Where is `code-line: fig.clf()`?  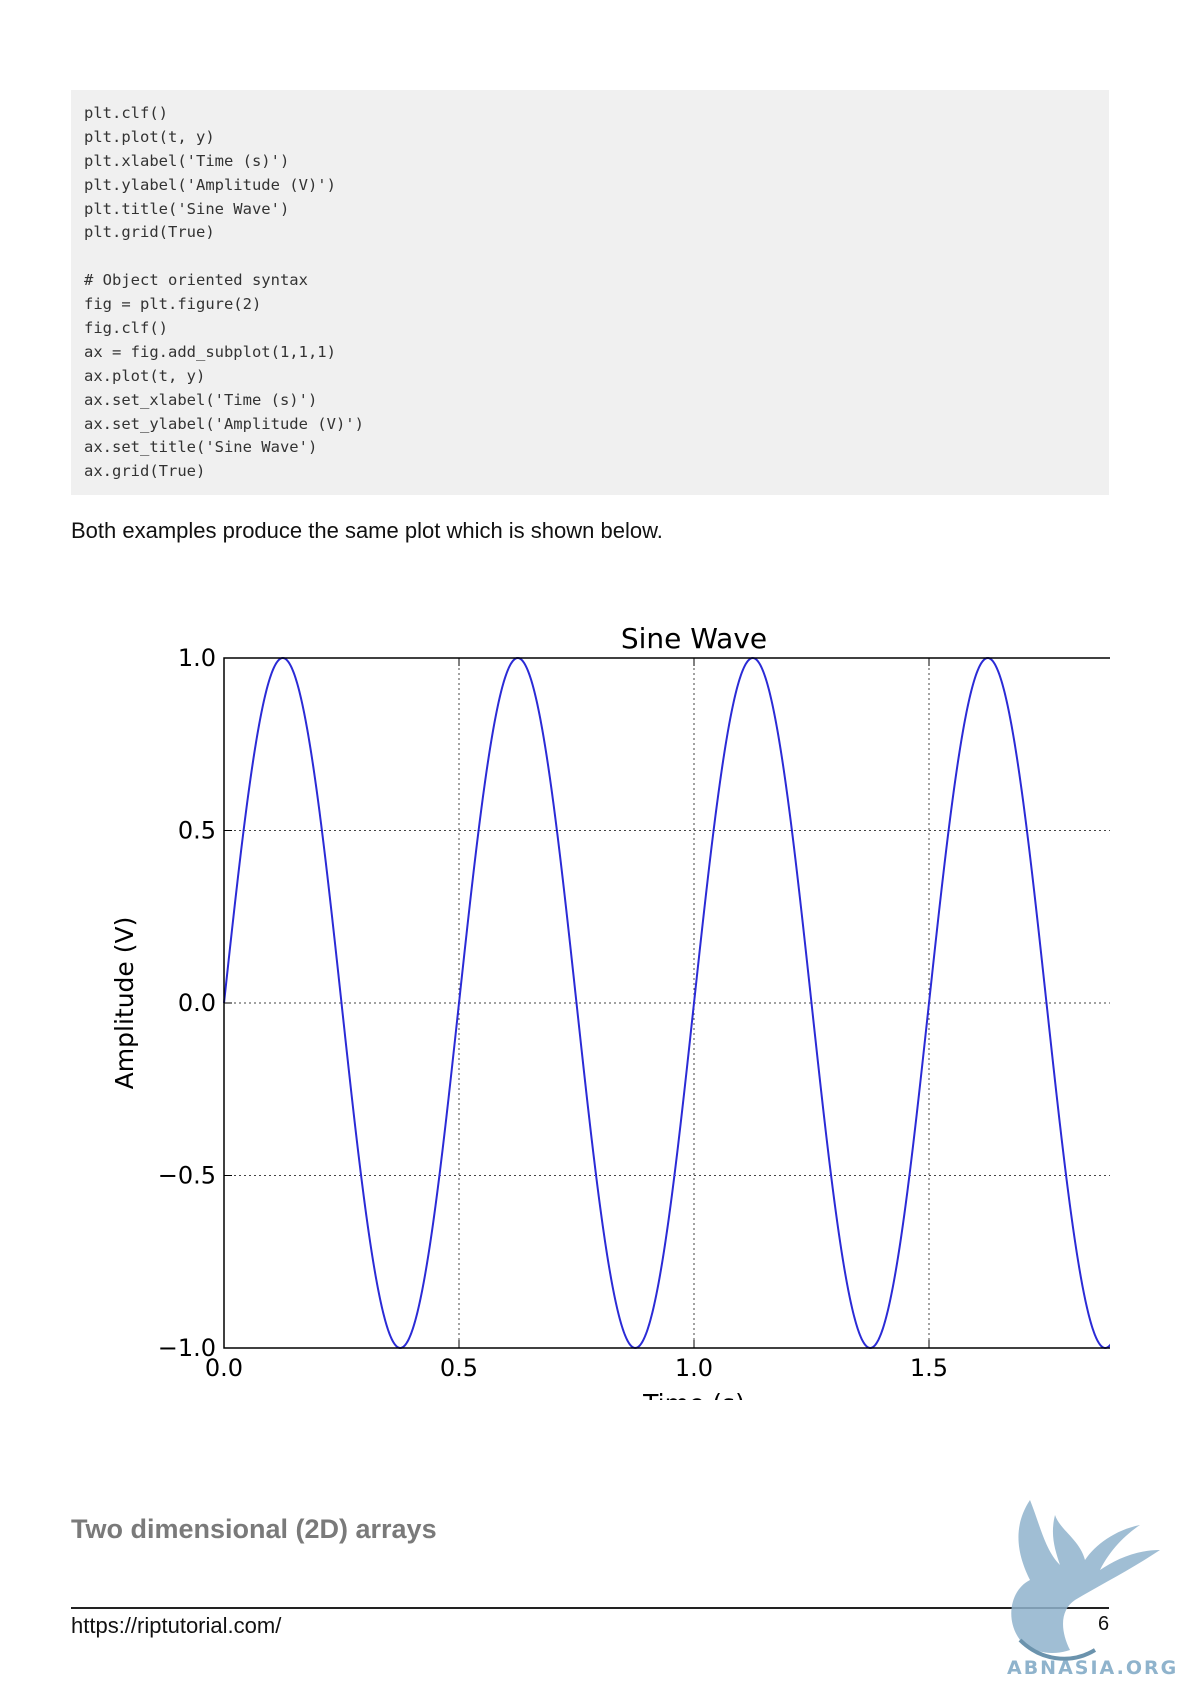
code-line: fig.clf() is located at coordinates (126, 328).